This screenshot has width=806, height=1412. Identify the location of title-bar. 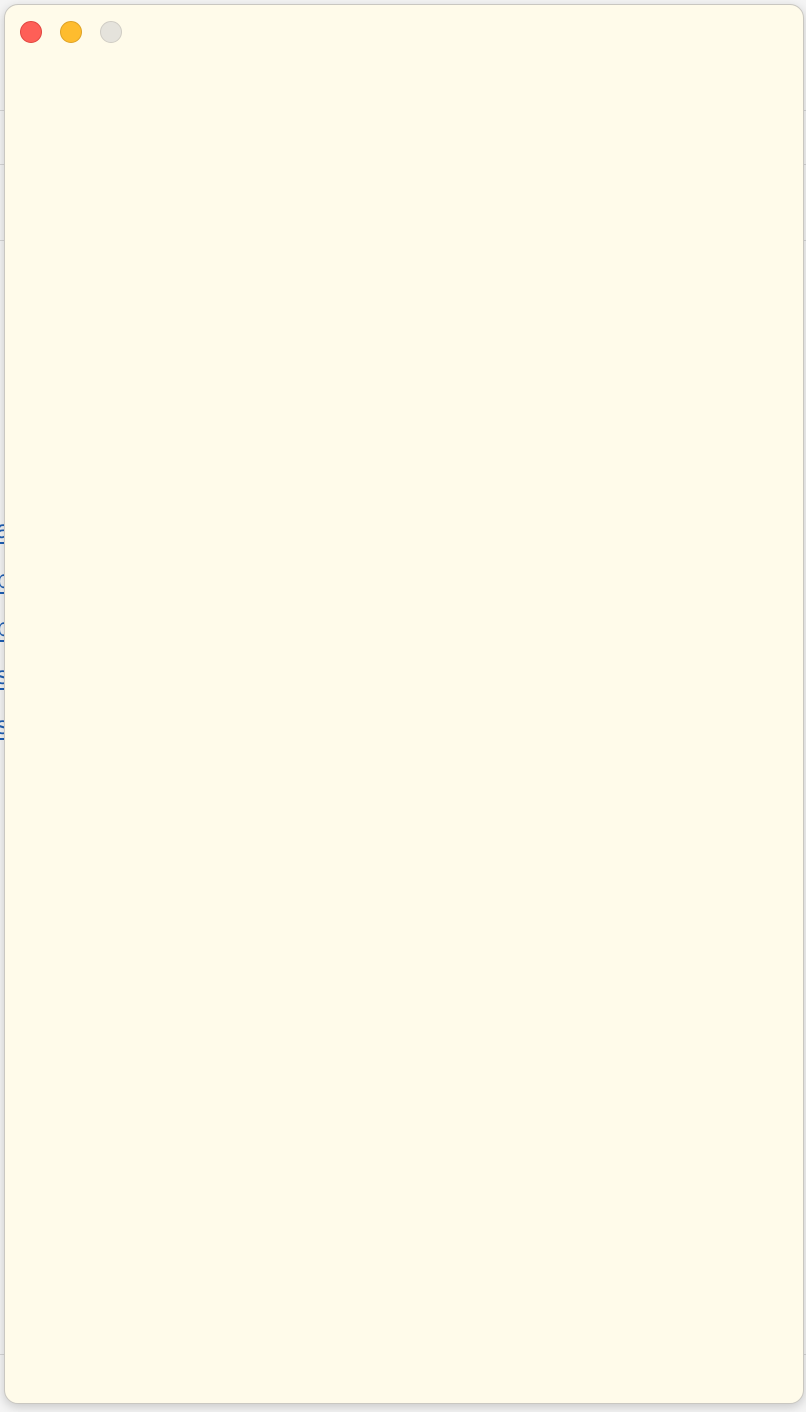
(404, 33).